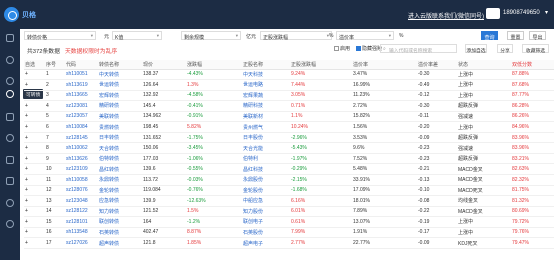 The width and height of the screenshot is (554, 260). Describe the element at coordinates (81, 233) in the screenshot. I see `bond-code-link: sh113548` at that location.